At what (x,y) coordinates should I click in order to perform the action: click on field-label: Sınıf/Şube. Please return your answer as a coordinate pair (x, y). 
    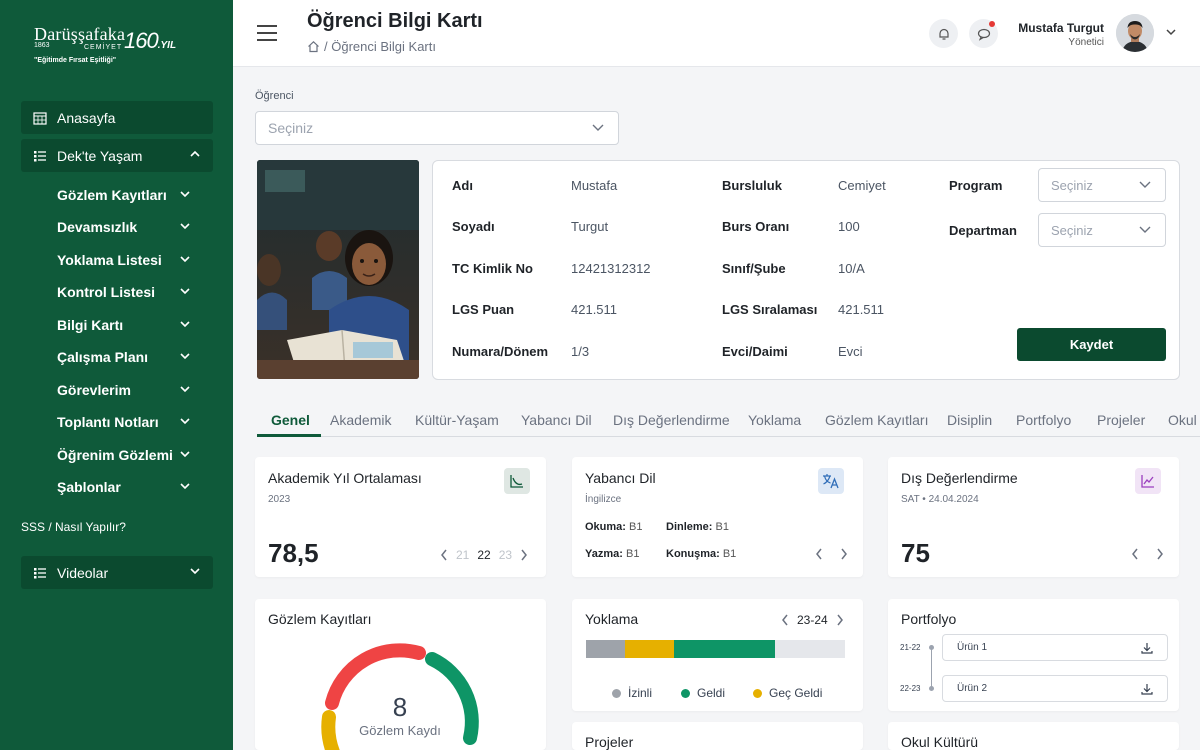
    Looking at the image, I should click on (754, 268).